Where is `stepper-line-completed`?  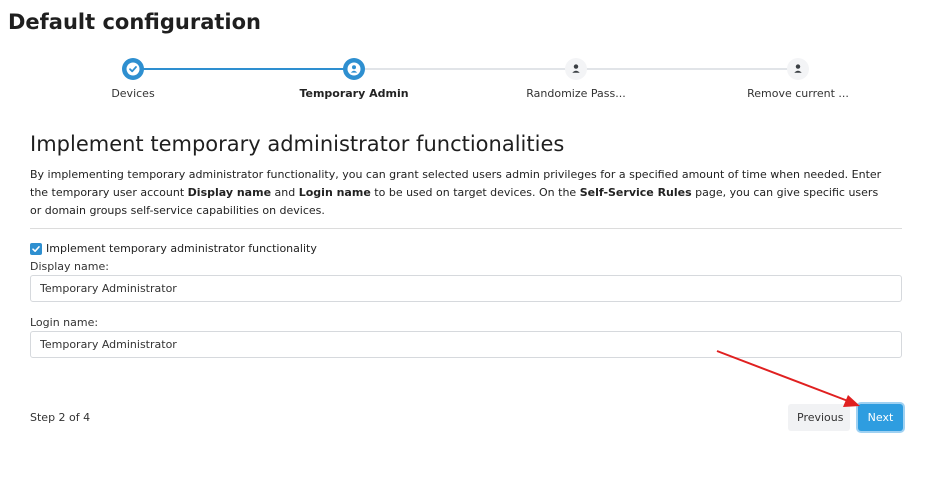 stepper-line-completed is located at coordinates (243, 69).